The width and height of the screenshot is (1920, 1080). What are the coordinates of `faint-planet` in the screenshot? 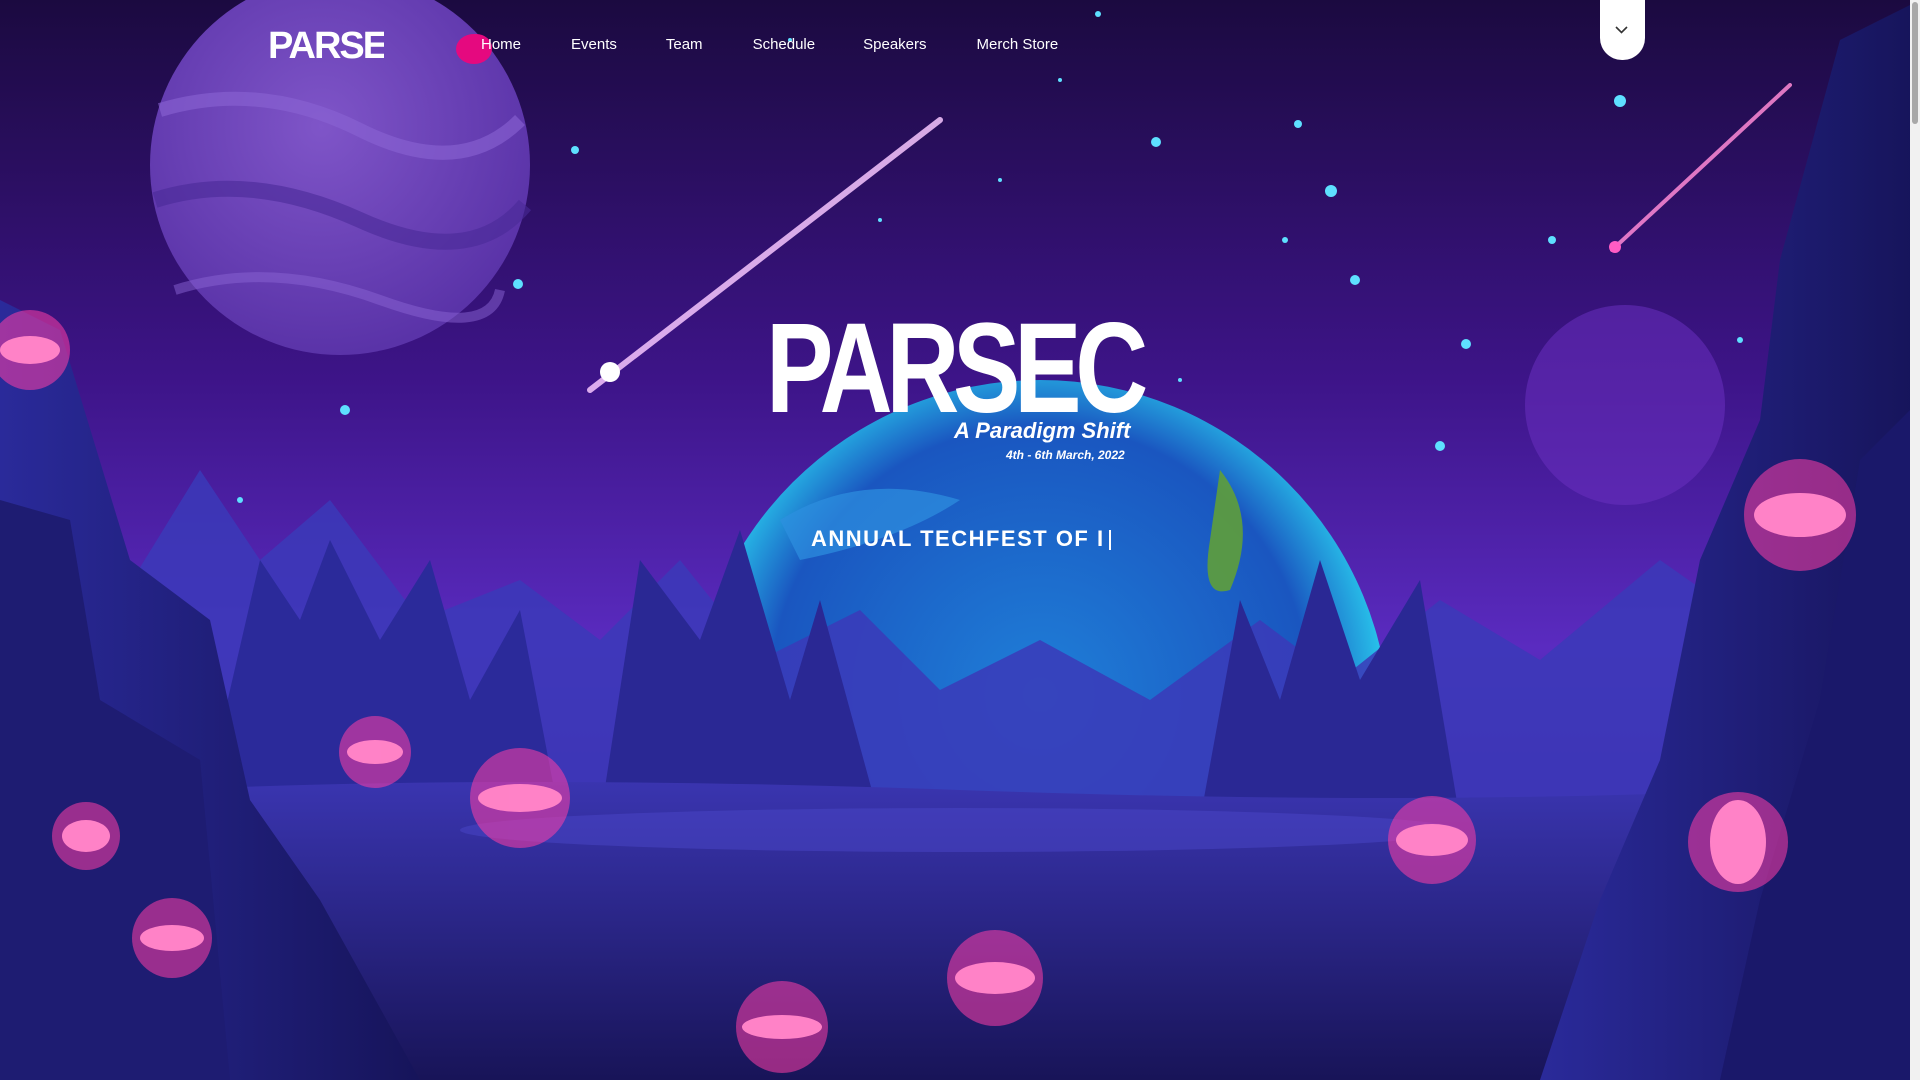 It's located at (1625, 405).